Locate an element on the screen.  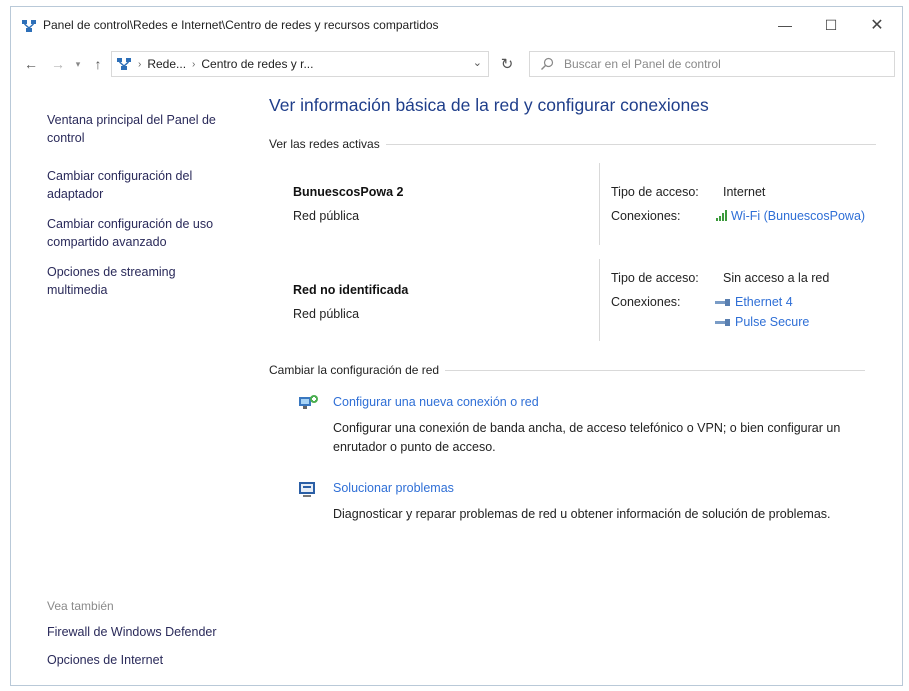
chevron-down-icon: ⌄ is located at coordinates (477, 62).